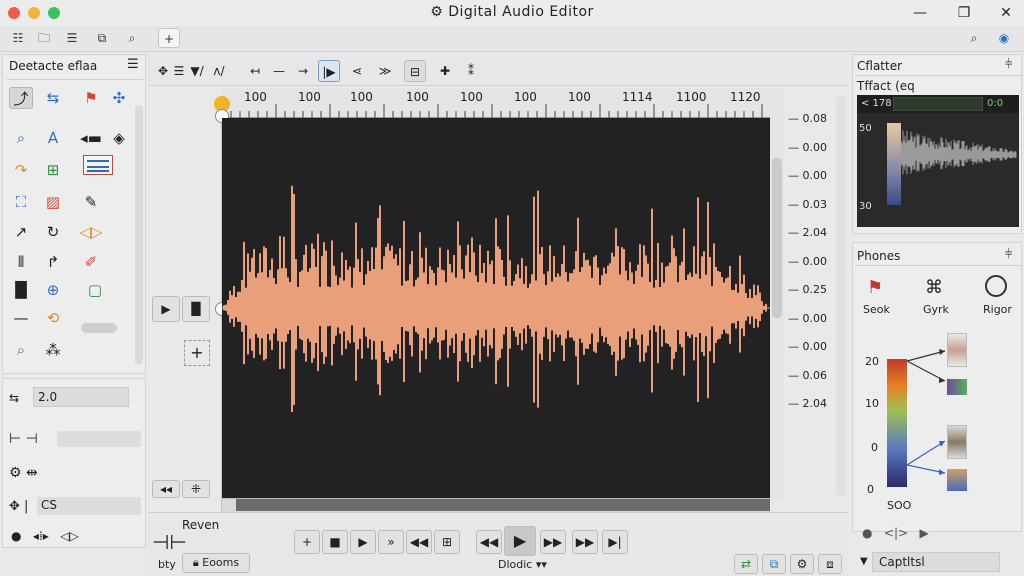  Describe the element at coordinates (119, 98) in the screenshot. I see `crosshair-icon: ✣` at that location.